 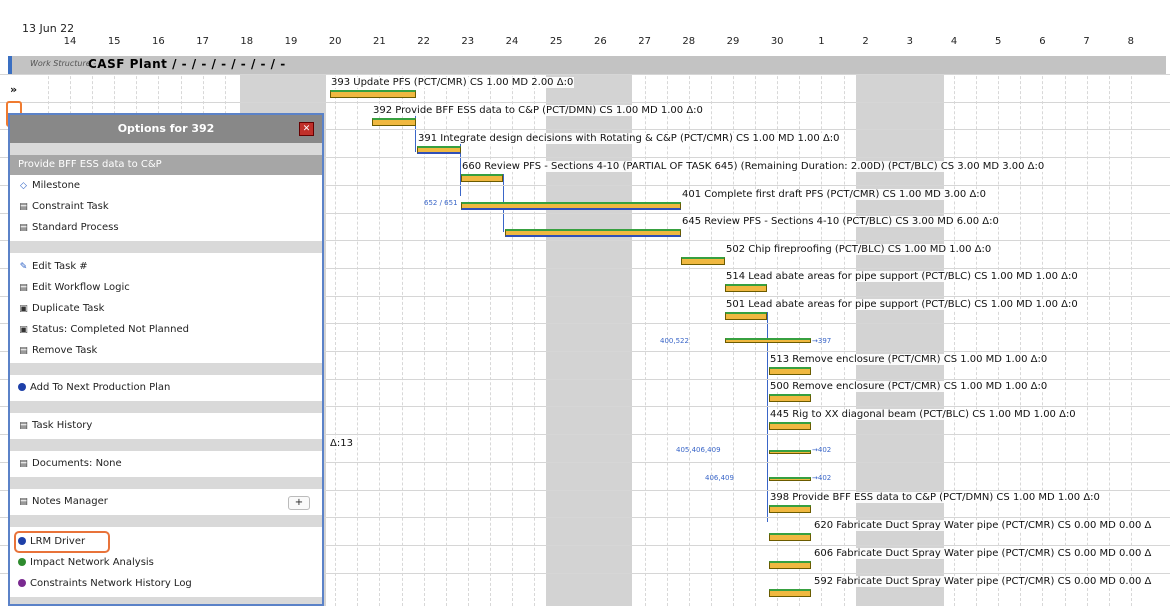 I want to click on menu-item-add-production-plan: Add To Next Production Plan, so click(x=94, y=388).